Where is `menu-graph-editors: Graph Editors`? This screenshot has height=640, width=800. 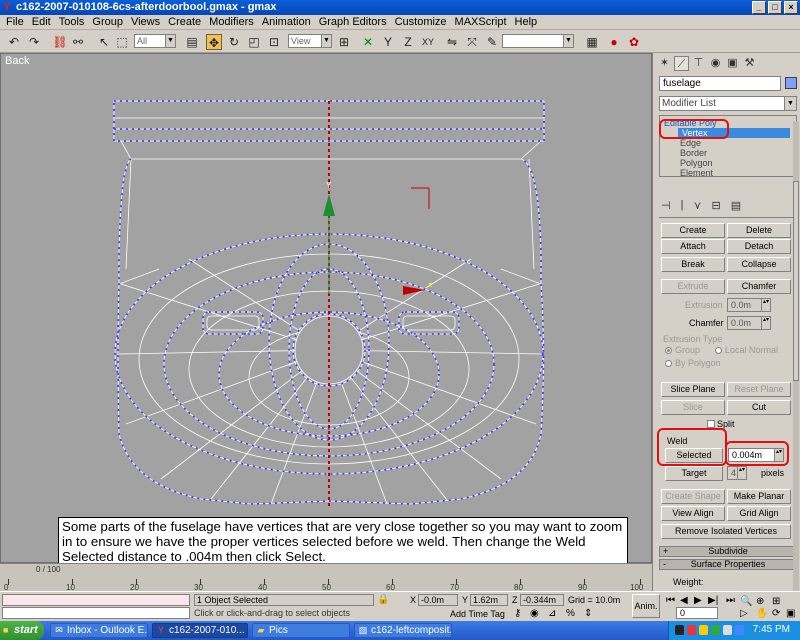 menu-graph-editors: Graph Editors is located at coordinates (353, 22).